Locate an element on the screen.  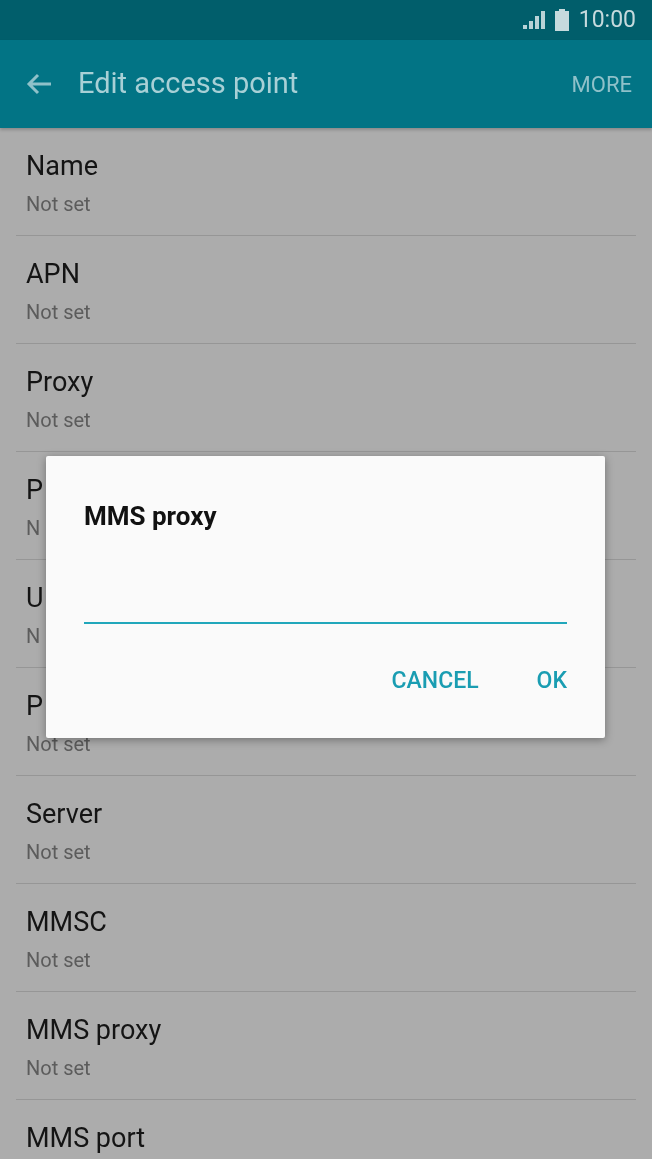
setting-title: Name is located at coordinates (62, 166).